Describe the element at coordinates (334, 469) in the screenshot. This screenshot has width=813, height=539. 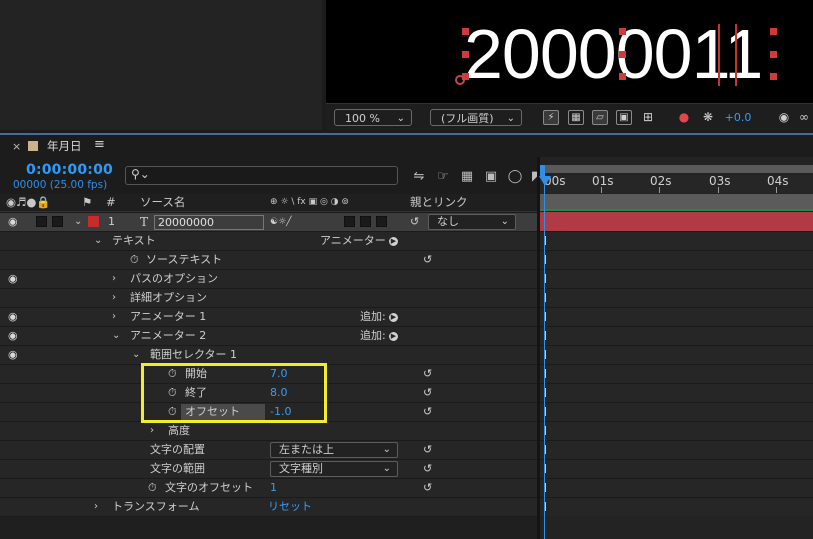
I see `text-range-dropdown: 文字種別 ⌄` at that location.